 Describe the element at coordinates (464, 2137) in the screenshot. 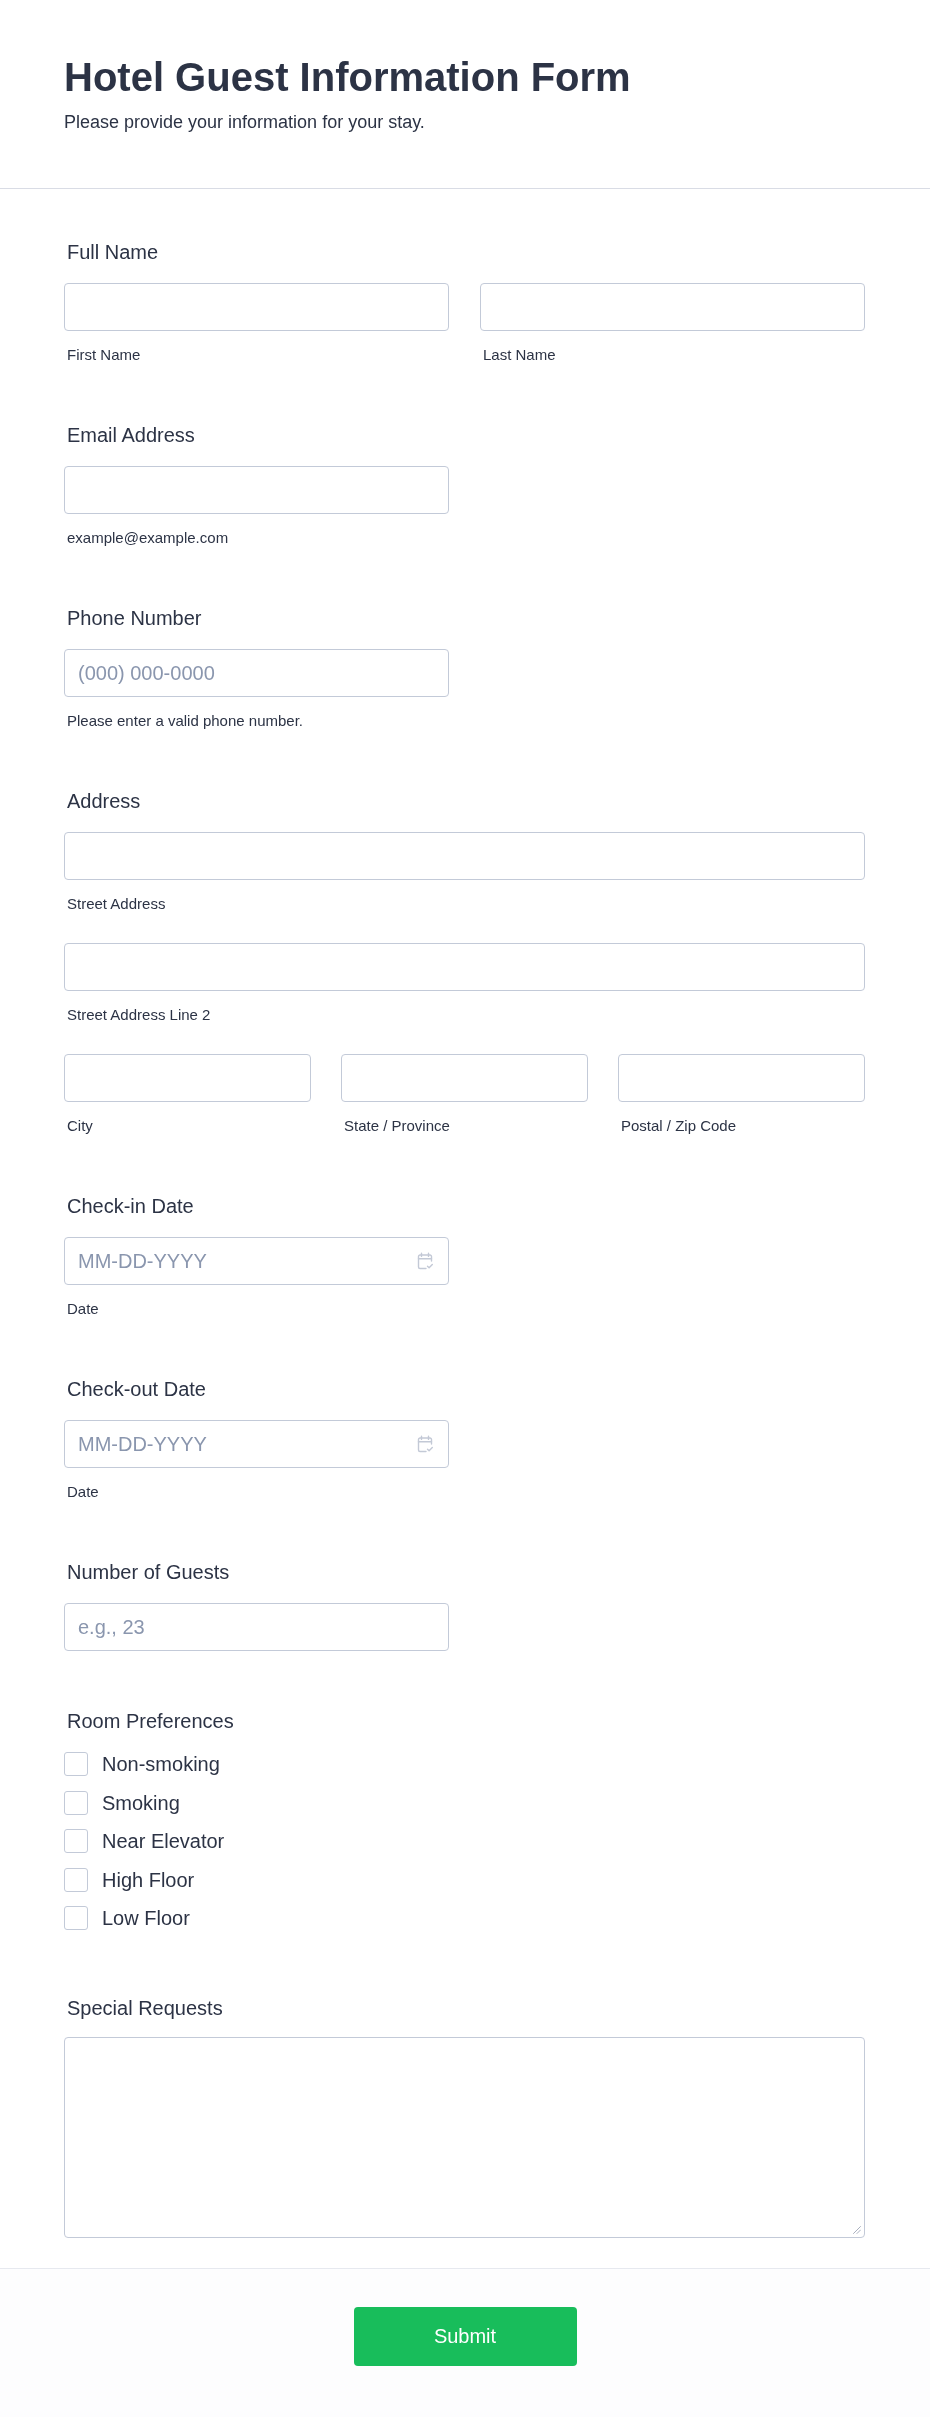

I see `text-area` at that location.